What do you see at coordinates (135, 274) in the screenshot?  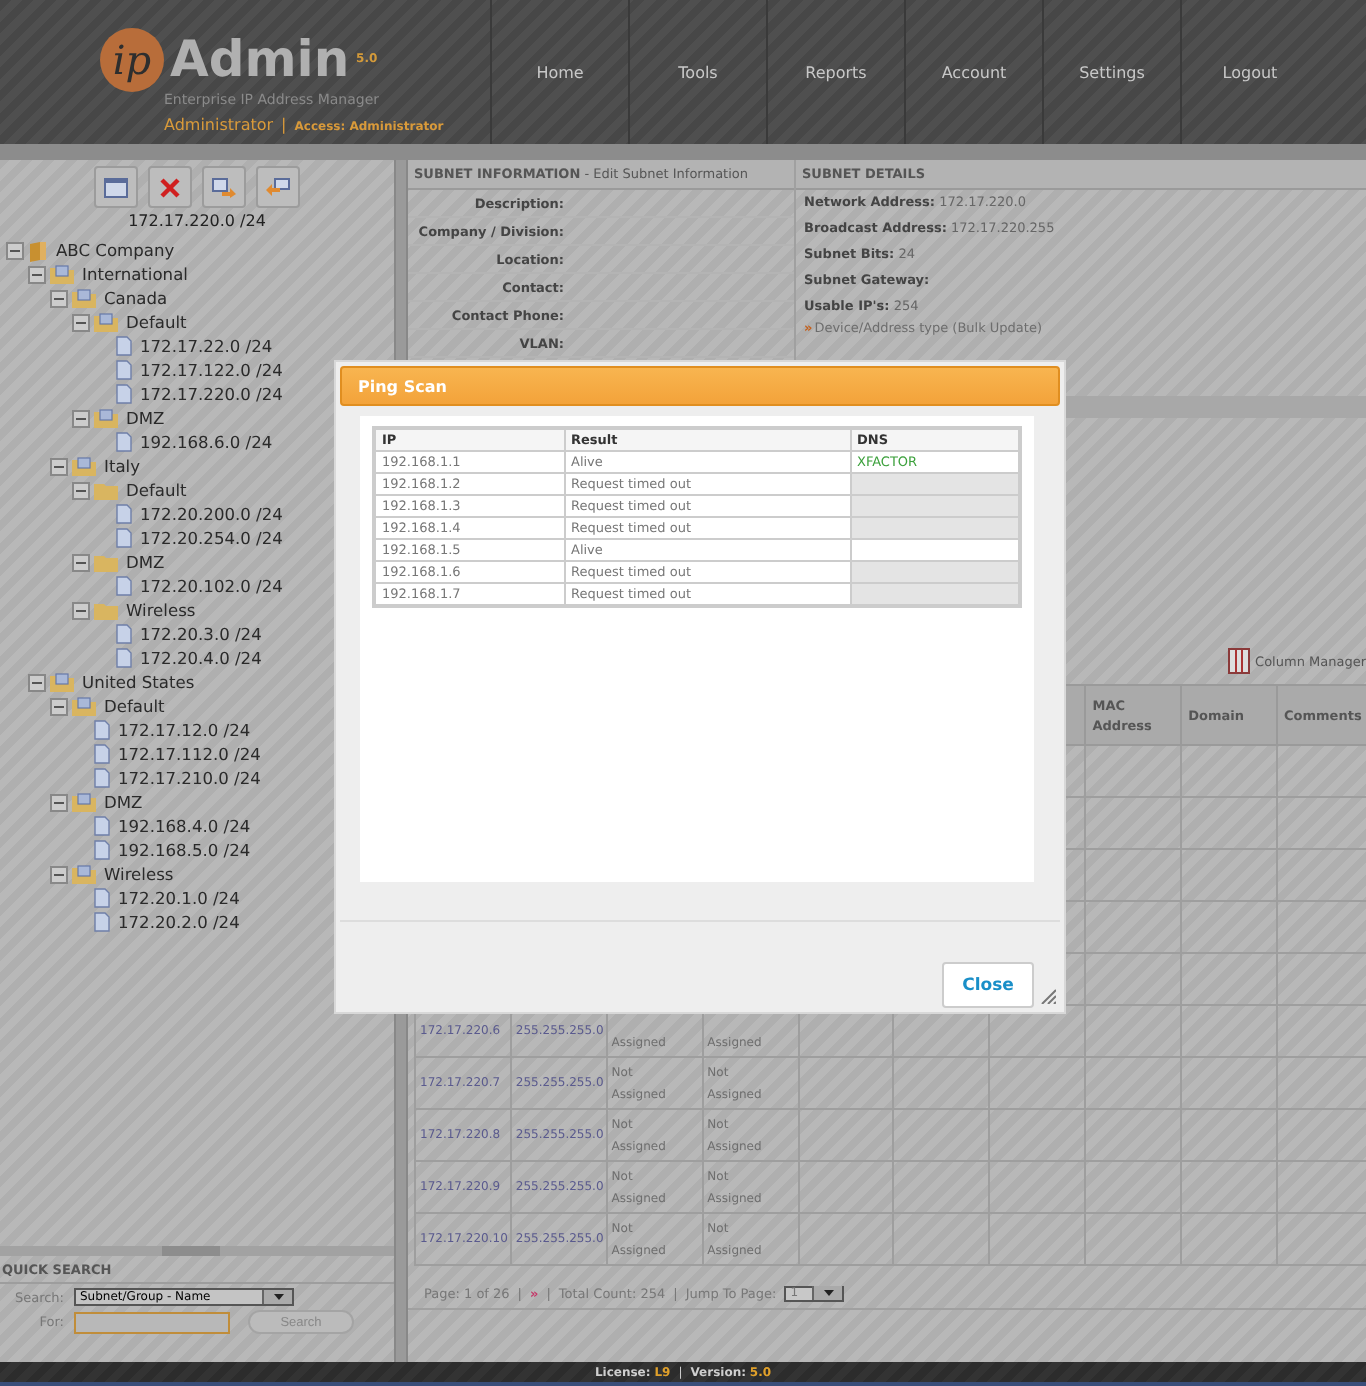 I see `tree-item: International` at bounding box center [135, 274].